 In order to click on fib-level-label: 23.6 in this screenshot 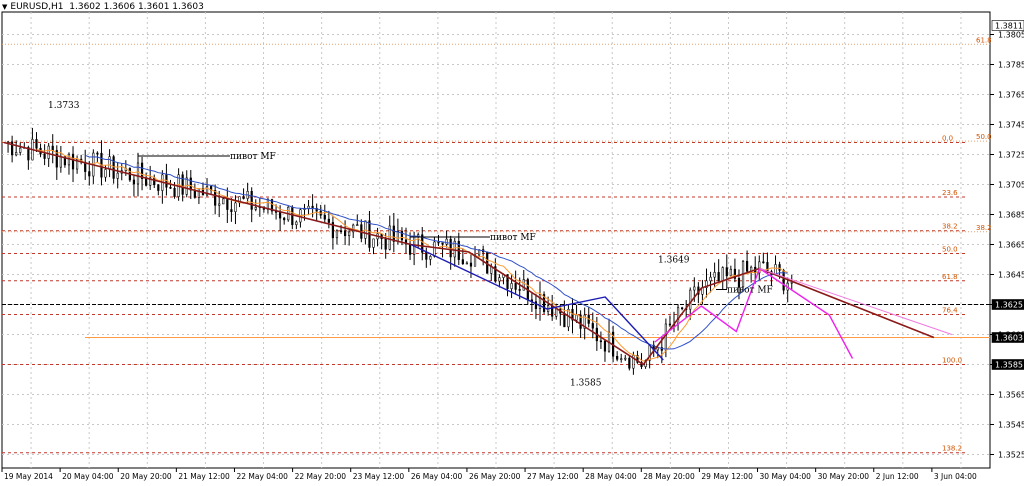, I will do `click(950, 193)`.